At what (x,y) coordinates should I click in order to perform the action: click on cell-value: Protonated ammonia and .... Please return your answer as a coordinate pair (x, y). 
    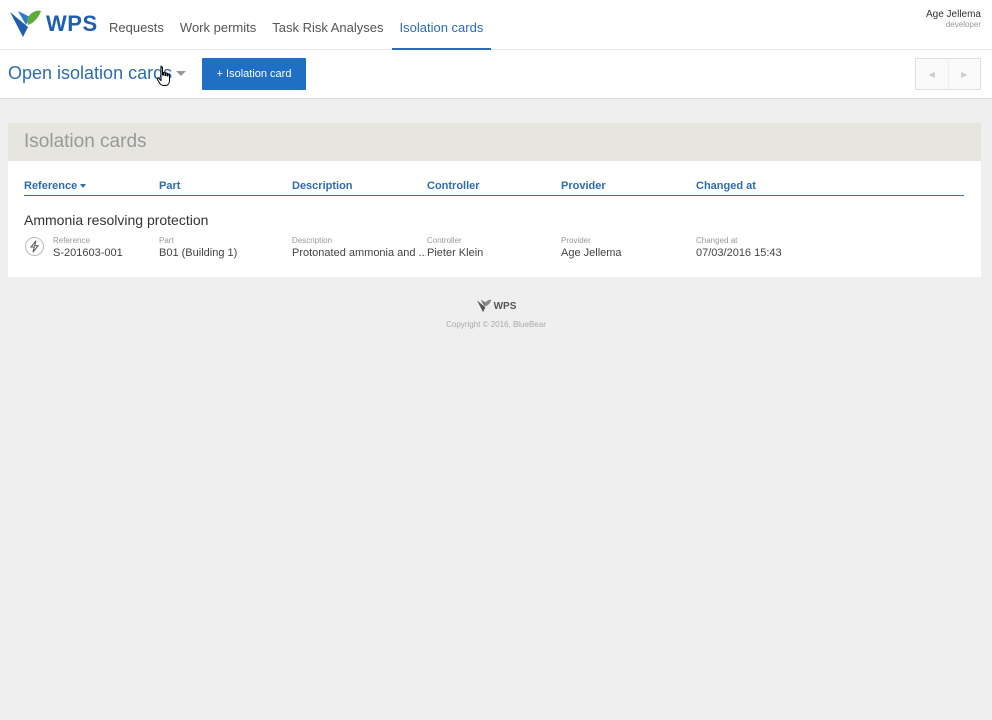
    Looking at the image, I should click on (359, 253).